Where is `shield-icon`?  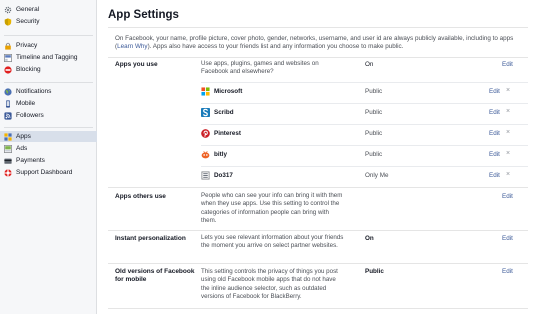
shield-icon is located at coordinates (8, 21).